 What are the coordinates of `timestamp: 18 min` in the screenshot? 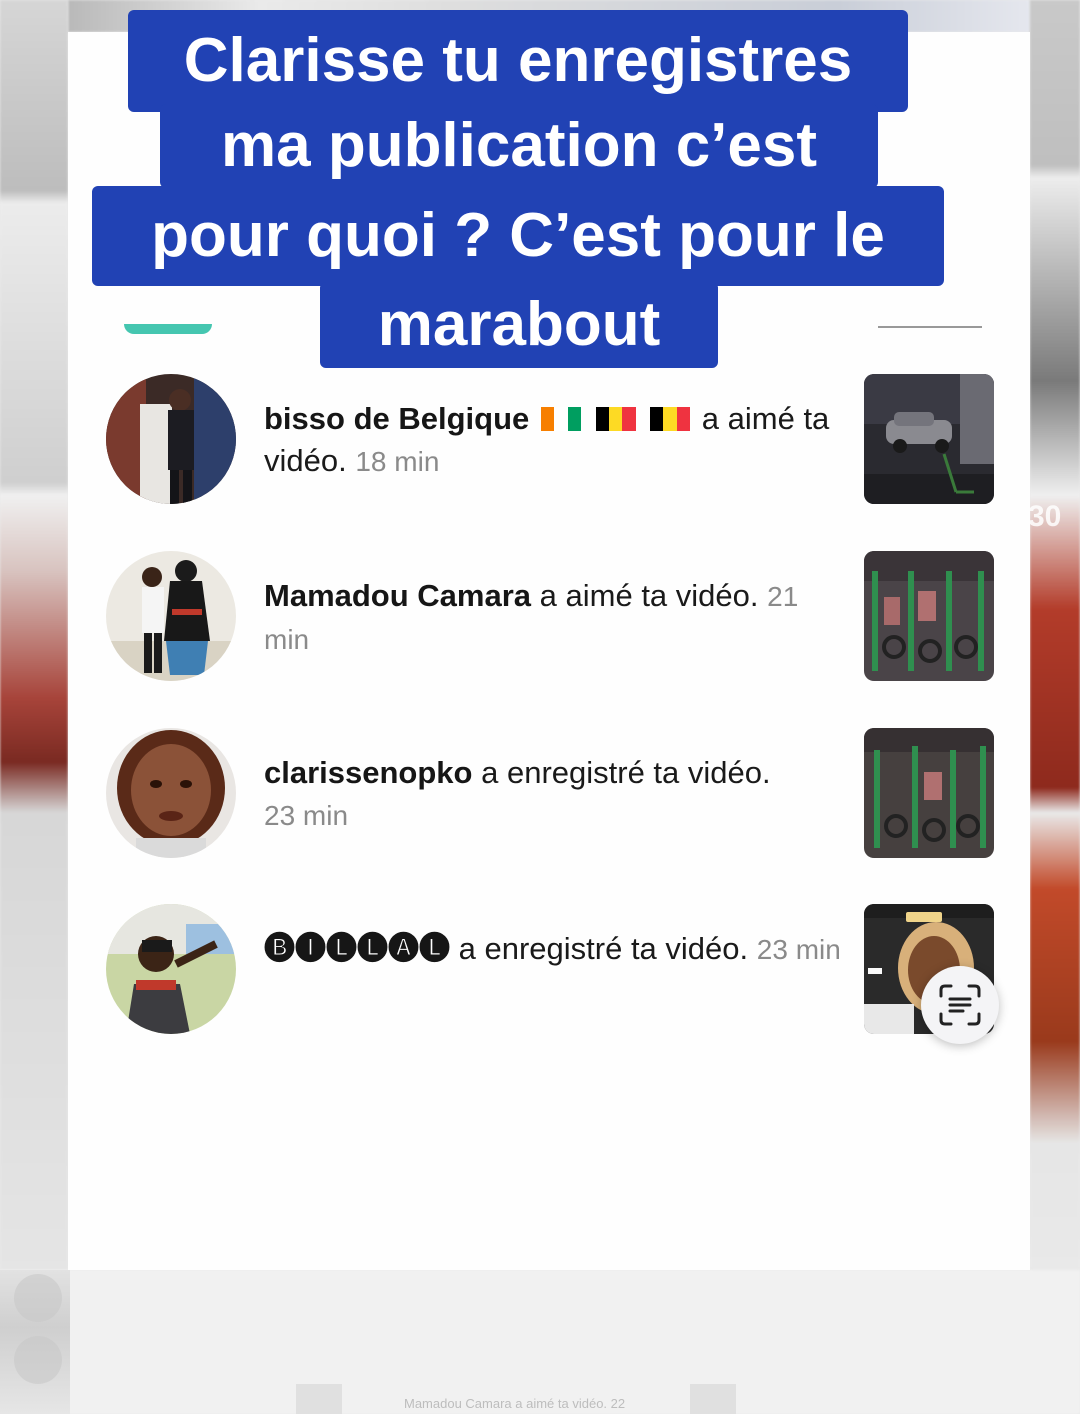 It's located at (397, 461).